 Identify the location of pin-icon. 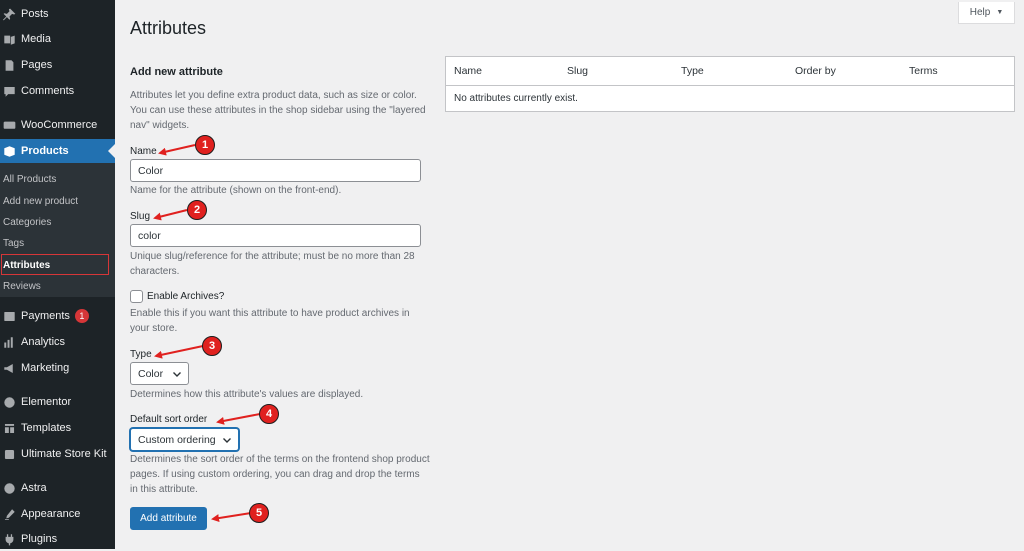
(9, 14).